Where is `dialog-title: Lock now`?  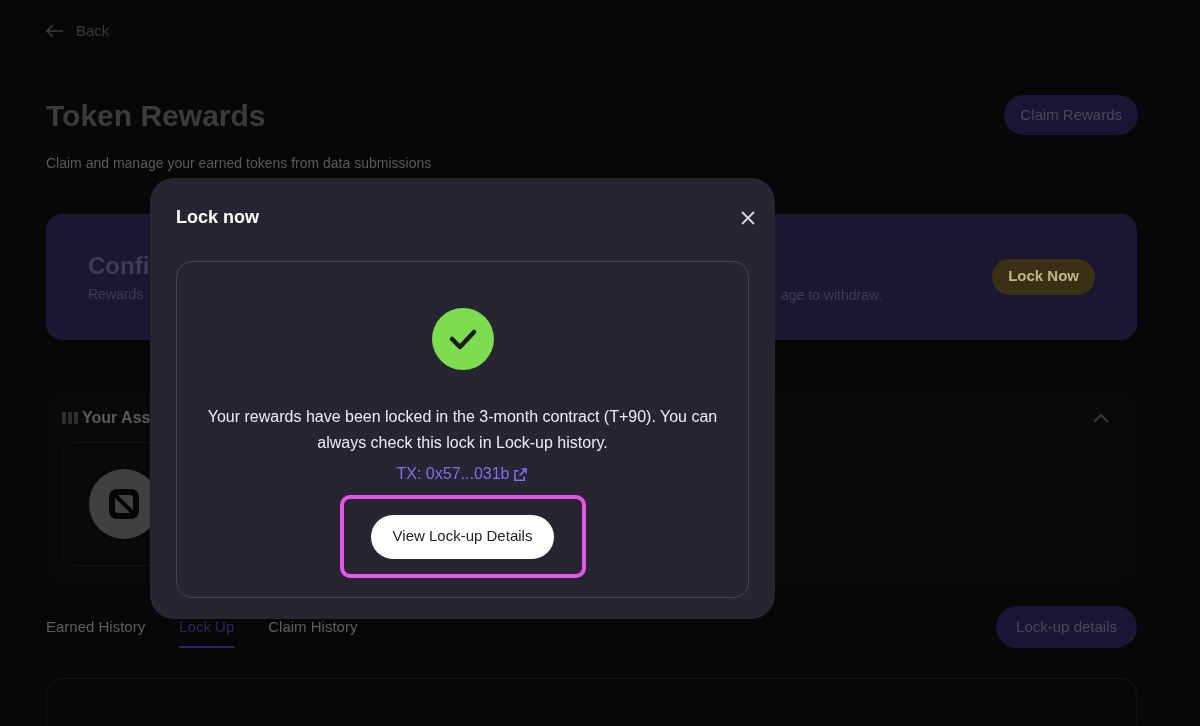
dialog-title: Lock now is located at coordinates (217, 217).